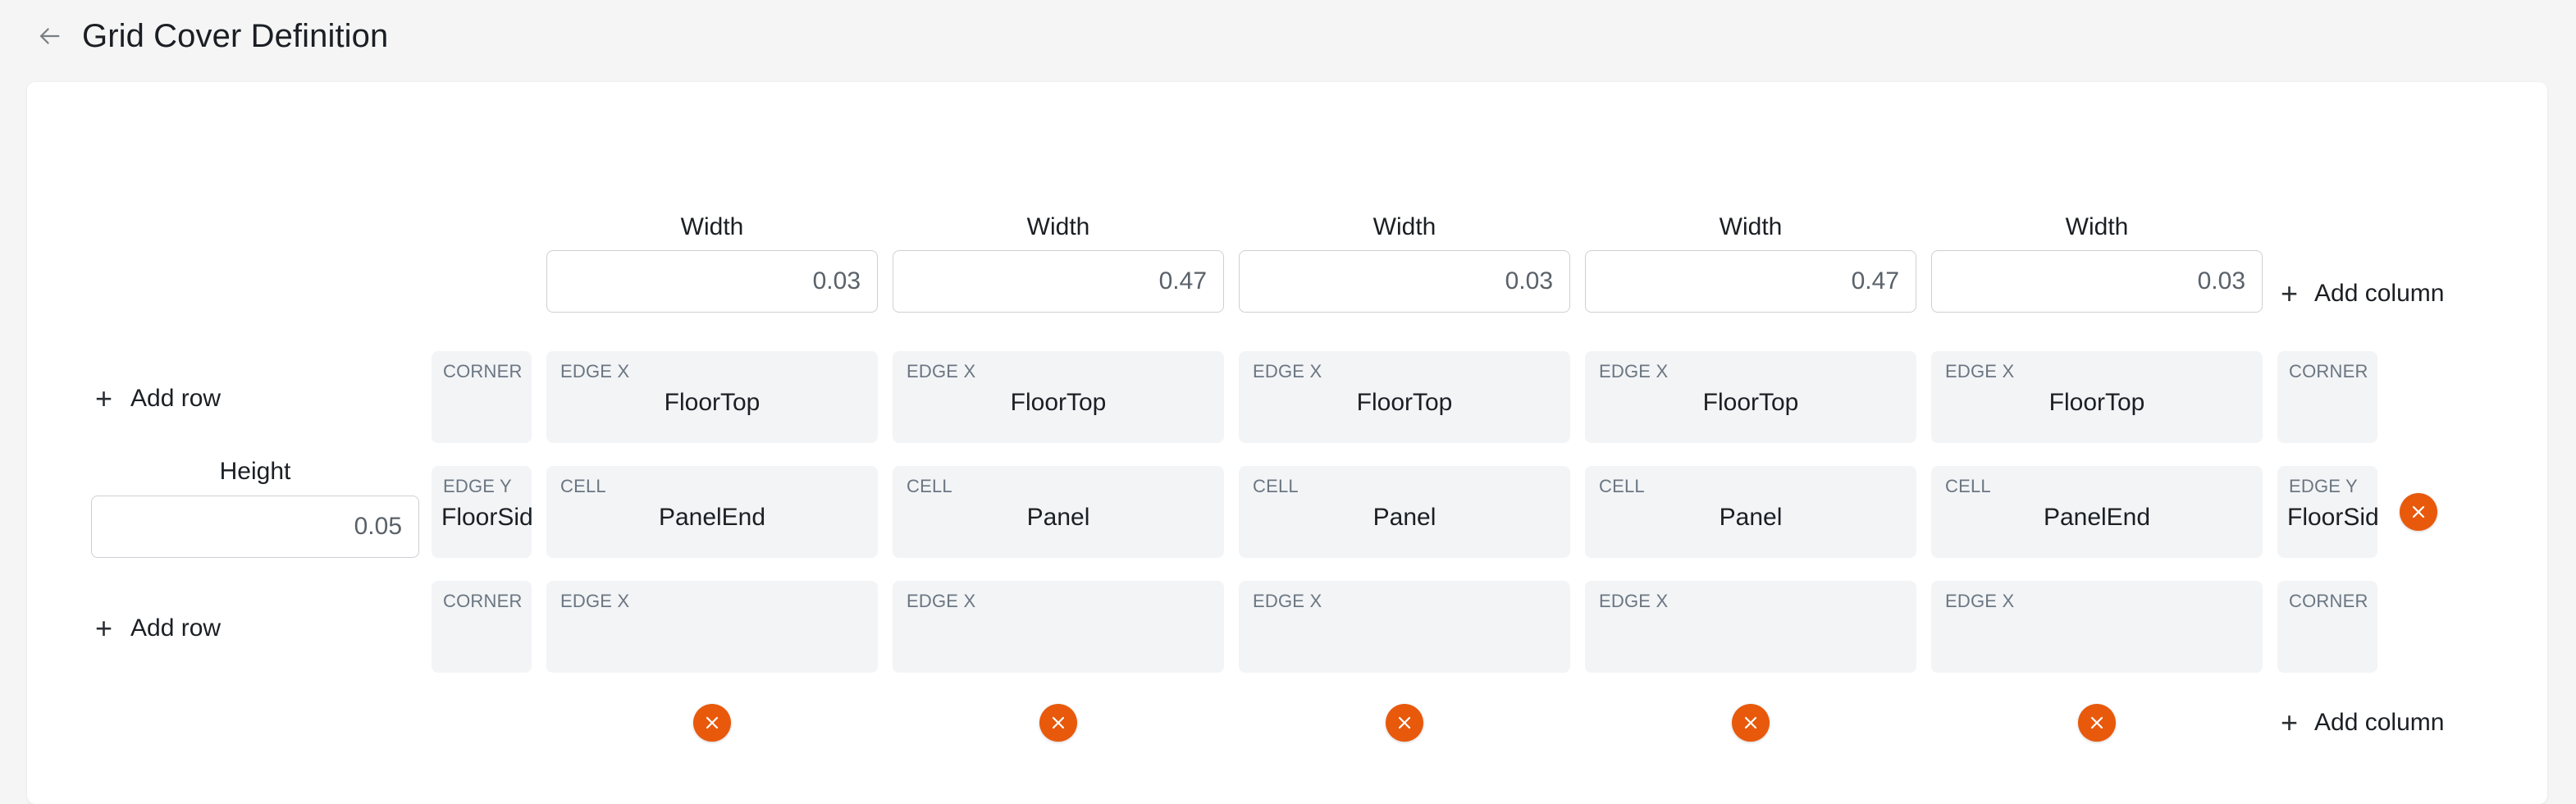  I want to click on grid-cell-1-3: CELL Panel, so click(1750, 512).